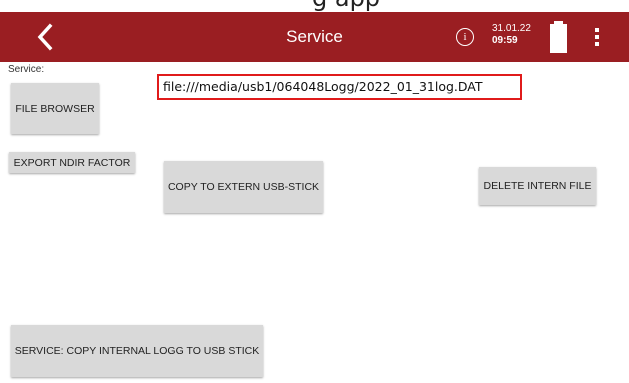 The width and height of the screenshot is (629, 383). I want to click on battery-body, so click(558, 38).